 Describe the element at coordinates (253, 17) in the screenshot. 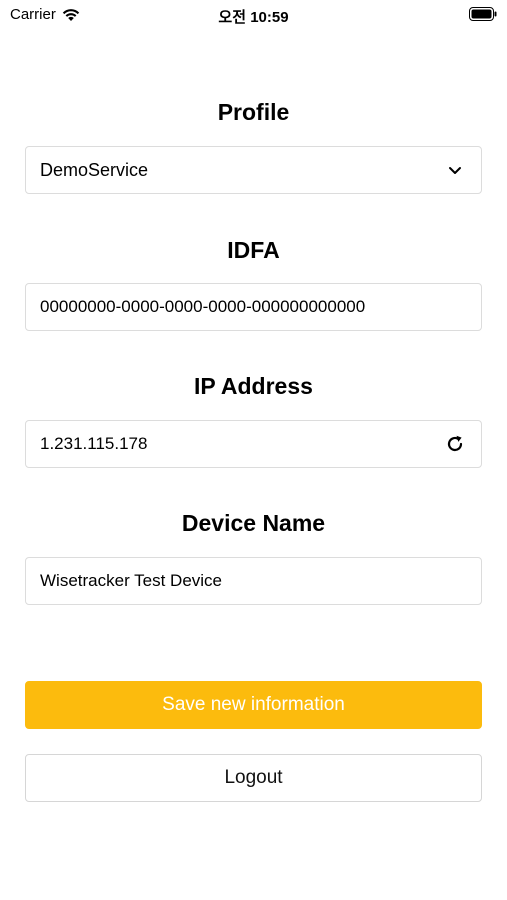

I see `status-time: 오전 10:59` at that location.